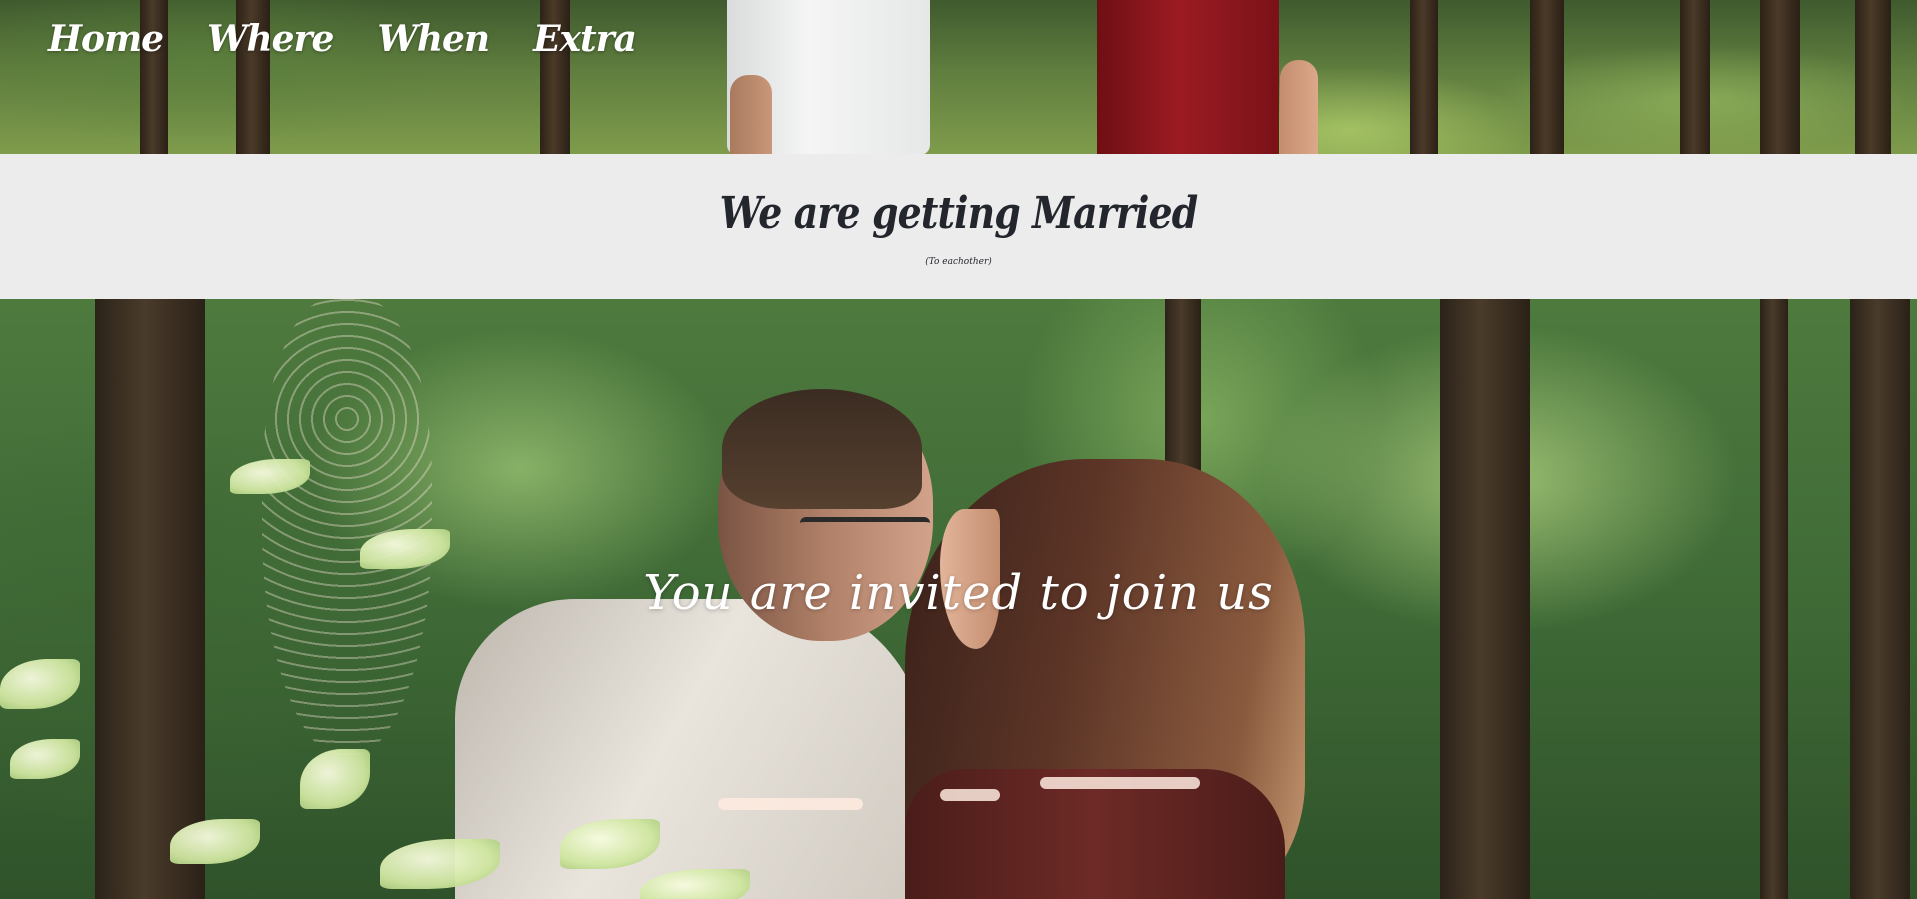 This screenshot has width=1917, height=899. I want to click on man-figure, so click(690, 749).